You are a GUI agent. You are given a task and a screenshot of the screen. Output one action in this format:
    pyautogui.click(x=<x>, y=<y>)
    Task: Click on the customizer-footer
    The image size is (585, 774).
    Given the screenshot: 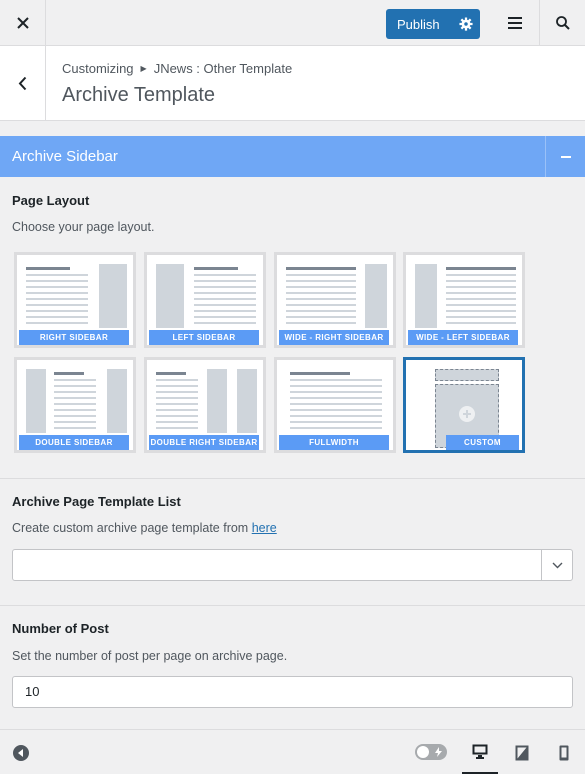 What is the action you would take?
    pyautogui.click(x=292, y=751)
    